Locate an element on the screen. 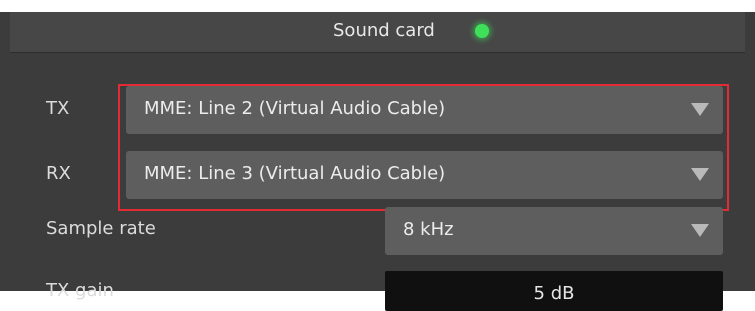  rx-device-value: MME: Line 3 (Virtual Audio Cable) is located at coordinates (295, 173).